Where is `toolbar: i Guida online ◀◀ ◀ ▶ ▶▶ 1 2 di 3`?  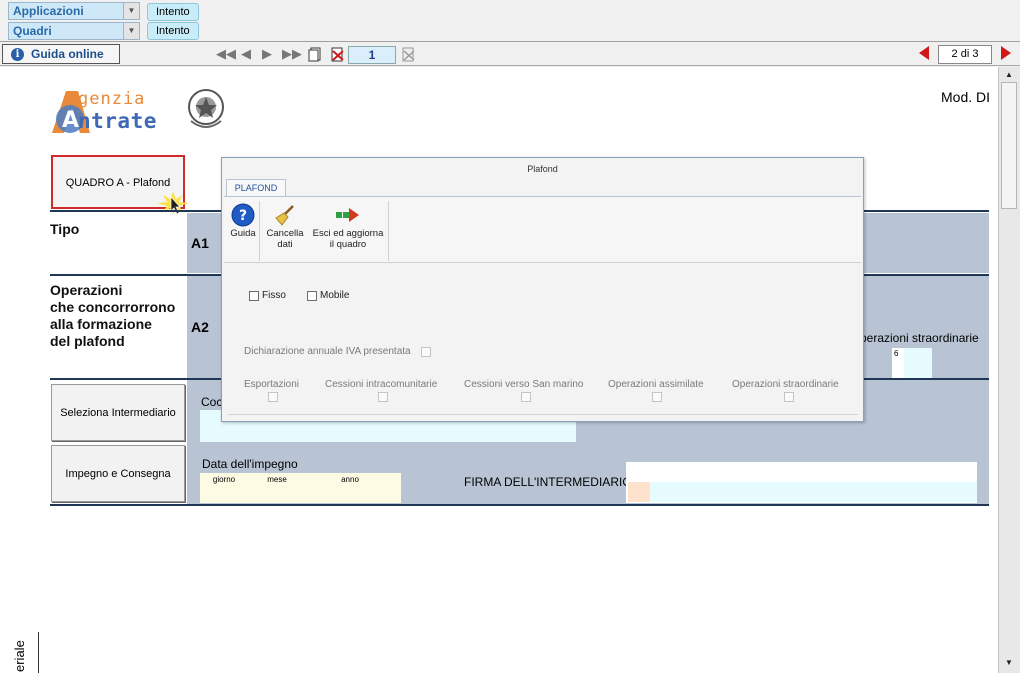 toolbar: i Guida online ◀◀ ◀ ▶ ▶▶ 1 2 di 3 is located at coordinates (510, 54).